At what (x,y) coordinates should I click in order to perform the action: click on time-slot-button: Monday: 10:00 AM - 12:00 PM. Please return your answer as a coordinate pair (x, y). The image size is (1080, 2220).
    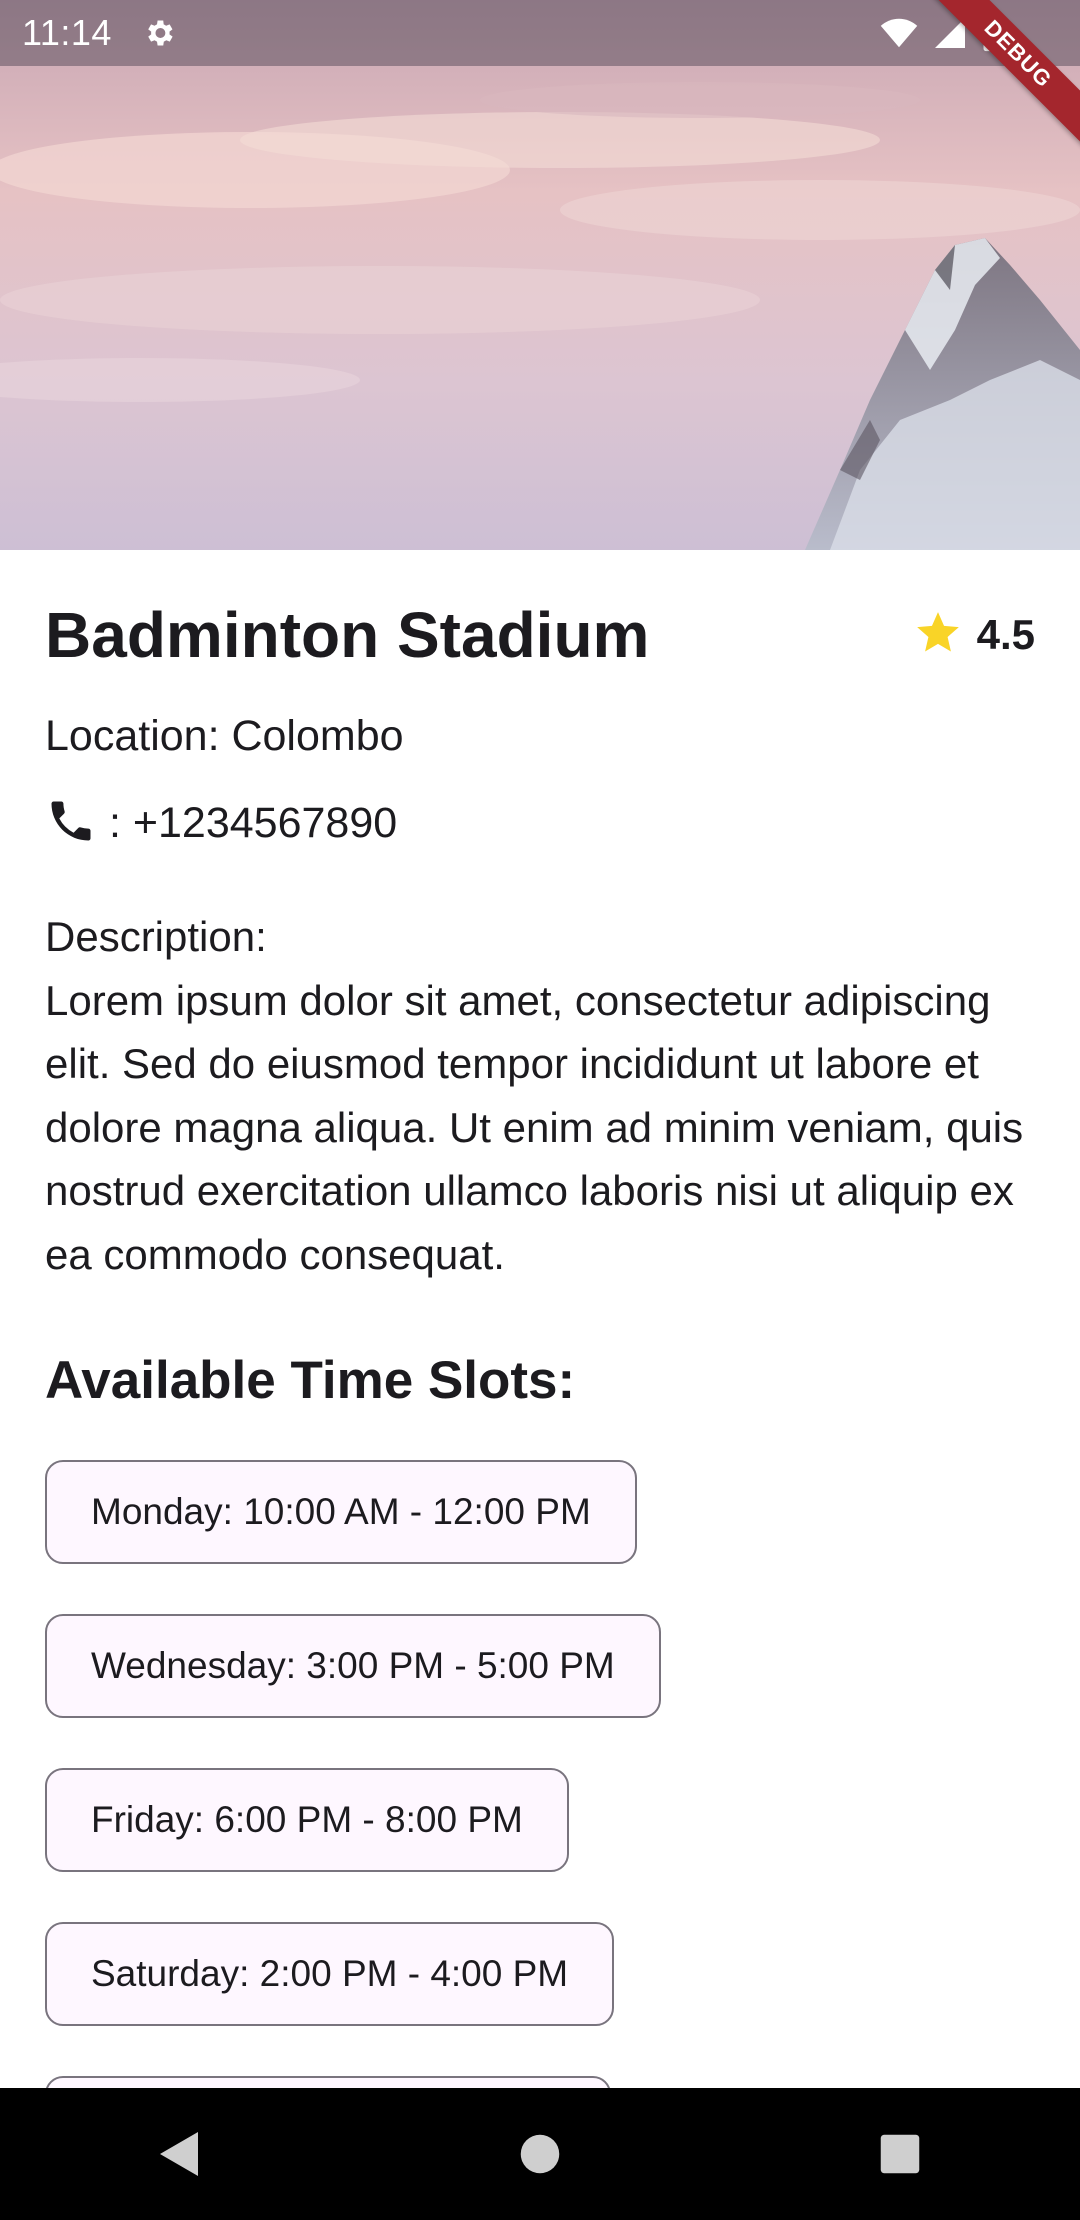
    Looking at the image, I should click on (341, 1512).